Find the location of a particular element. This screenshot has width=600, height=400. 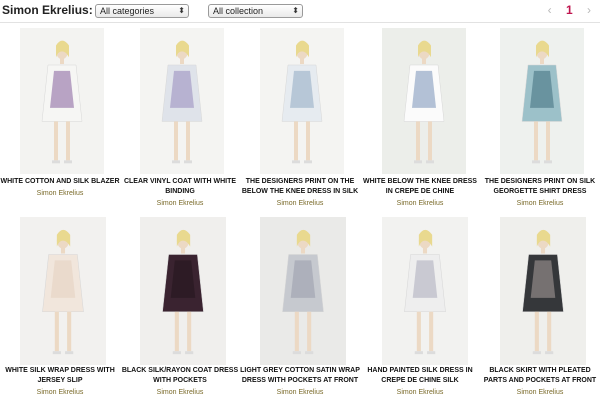

collection-select: All collection ⬍ is located at coordinates (255, 11).